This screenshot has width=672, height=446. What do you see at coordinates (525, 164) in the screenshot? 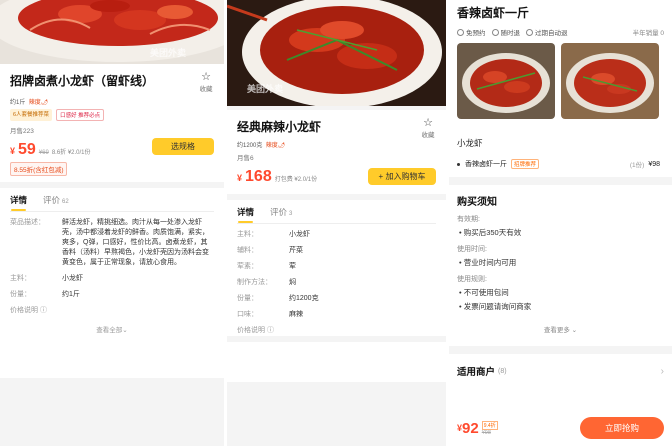
I see `recommend-tag: 招牌推荐` at bounding box center [525, 164].